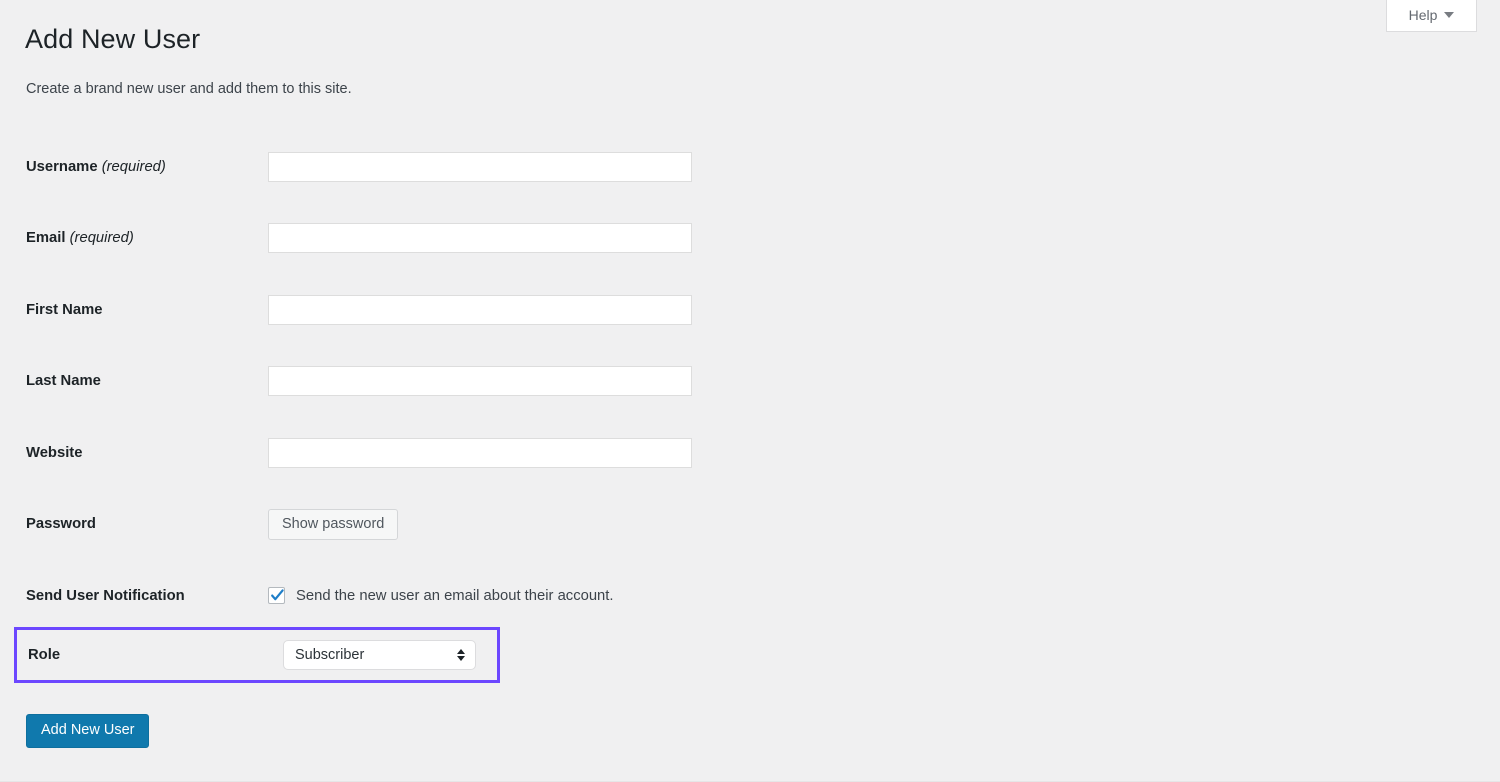 The width and height of the screenshot is (1500, 782). What do you see at coordinates (480, 166) in the screenshot?
I see `username-input` at bounding box center [480, 166].